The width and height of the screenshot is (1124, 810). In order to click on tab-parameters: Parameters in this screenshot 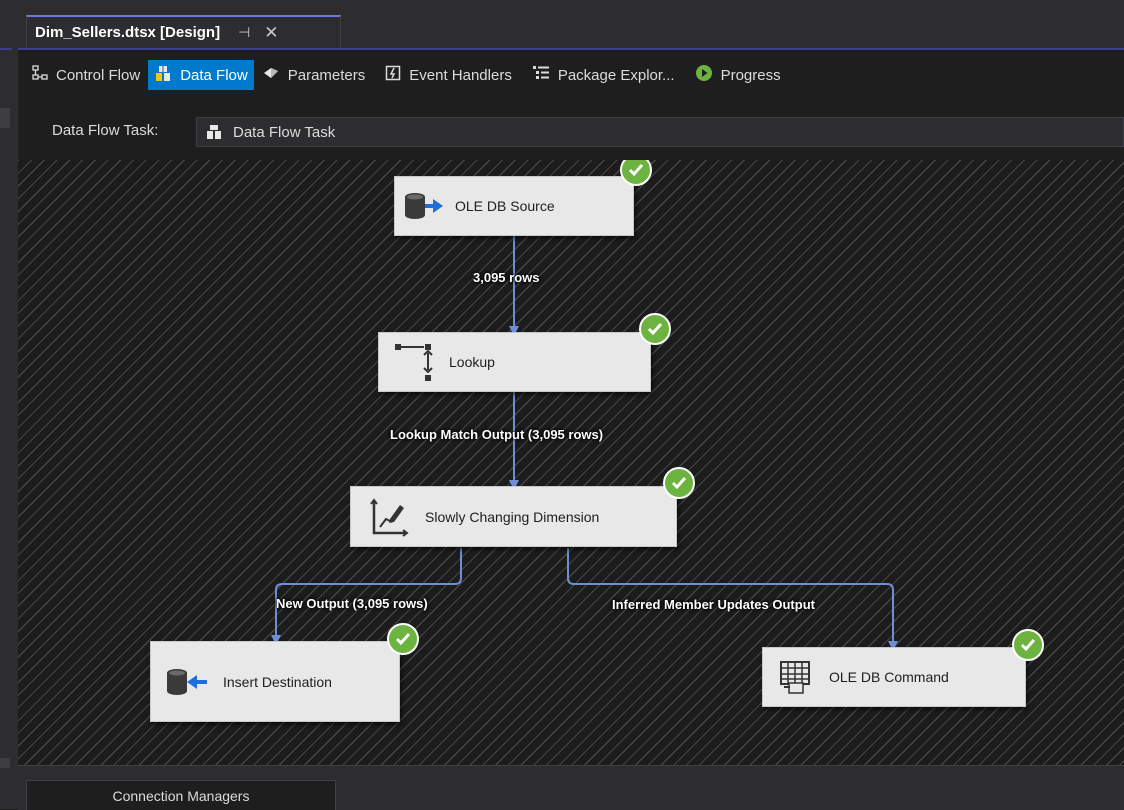, I will do `click(314, 75)`.